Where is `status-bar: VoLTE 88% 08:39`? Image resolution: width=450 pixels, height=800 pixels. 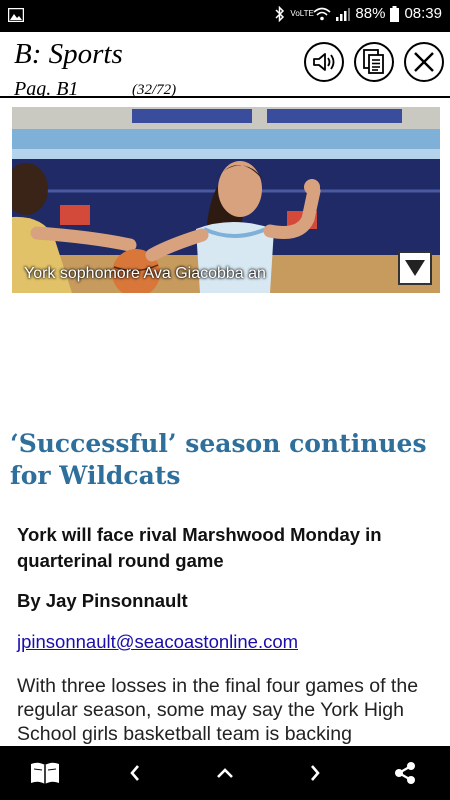 status-bar: VoLTE 88% 08:39 is located at coordinates (225, 16).